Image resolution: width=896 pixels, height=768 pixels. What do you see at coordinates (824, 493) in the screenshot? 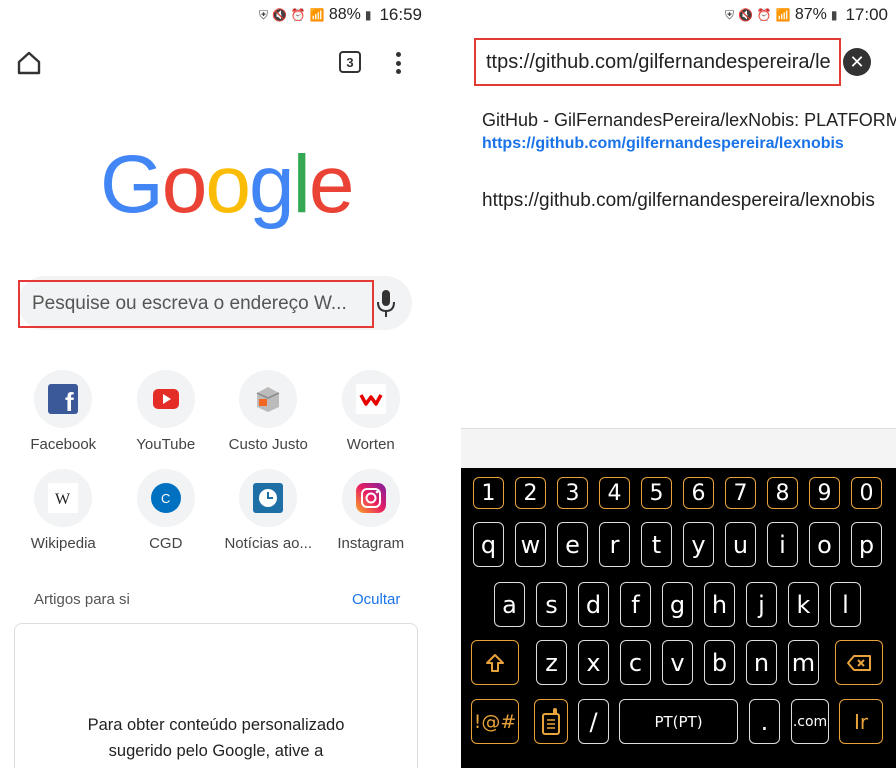
I see `key-9: 9` at bounding box center [824, 493].